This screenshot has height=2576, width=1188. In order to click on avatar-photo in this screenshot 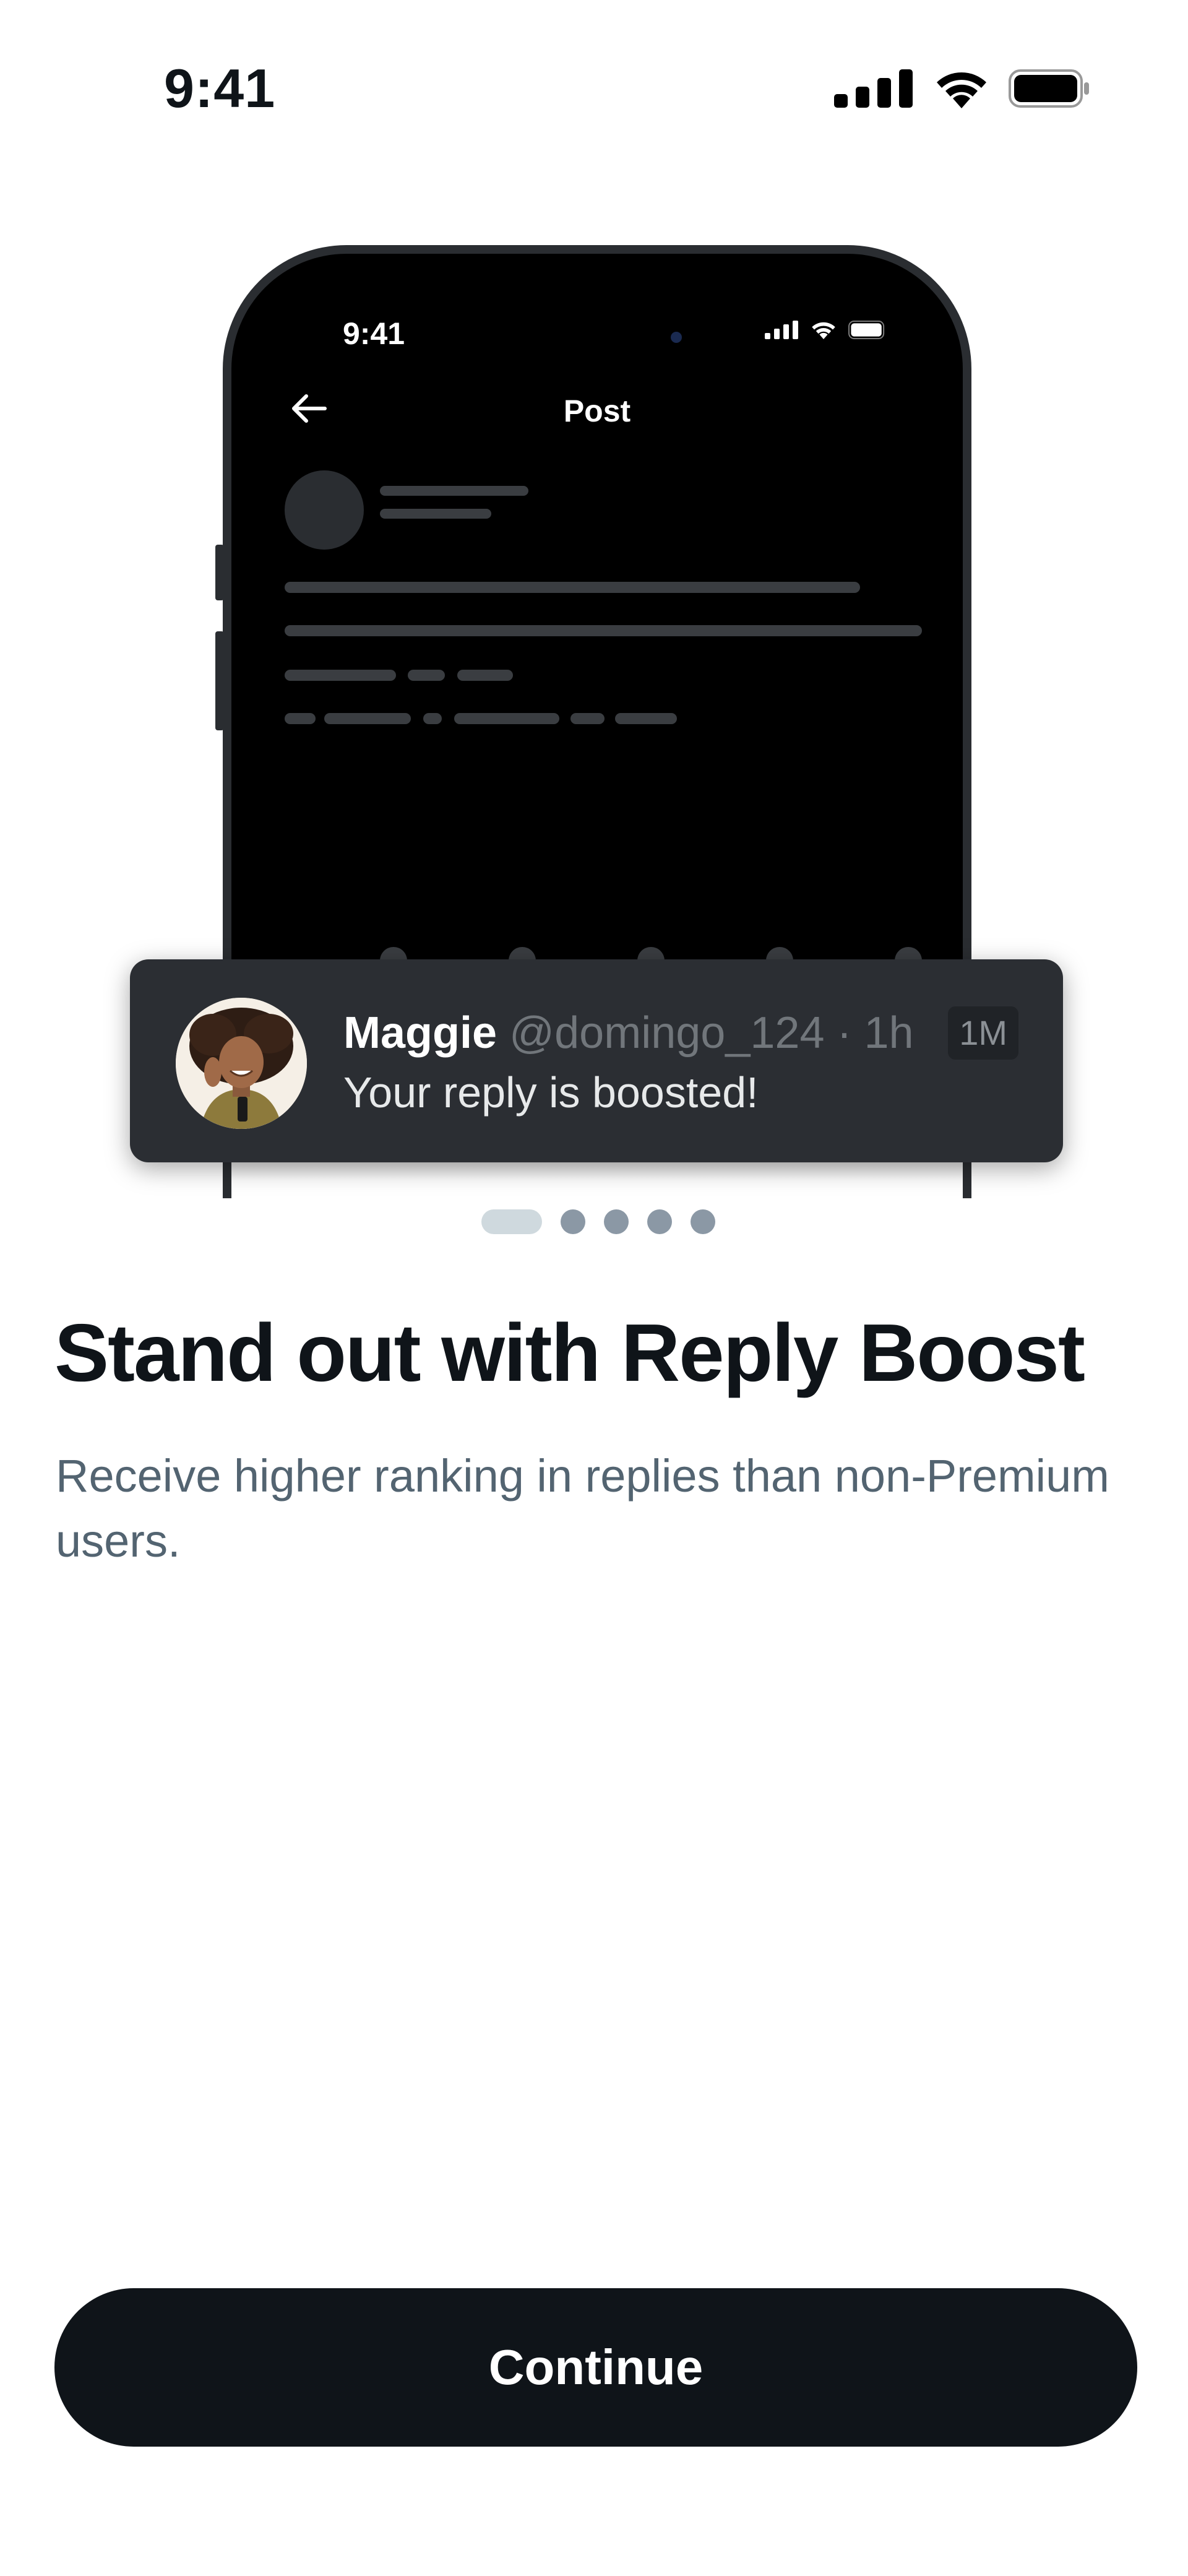, I will do `click(241, 1063)`.